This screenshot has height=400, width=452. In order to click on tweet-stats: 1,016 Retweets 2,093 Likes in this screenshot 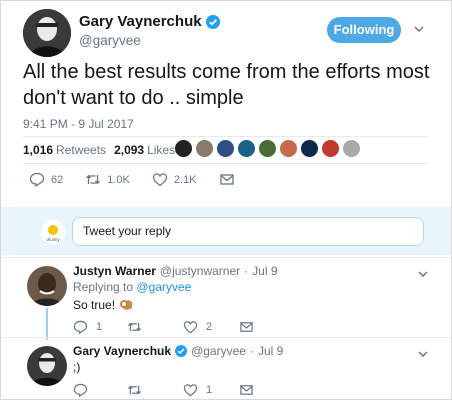, I will do `click(103, 150)`.